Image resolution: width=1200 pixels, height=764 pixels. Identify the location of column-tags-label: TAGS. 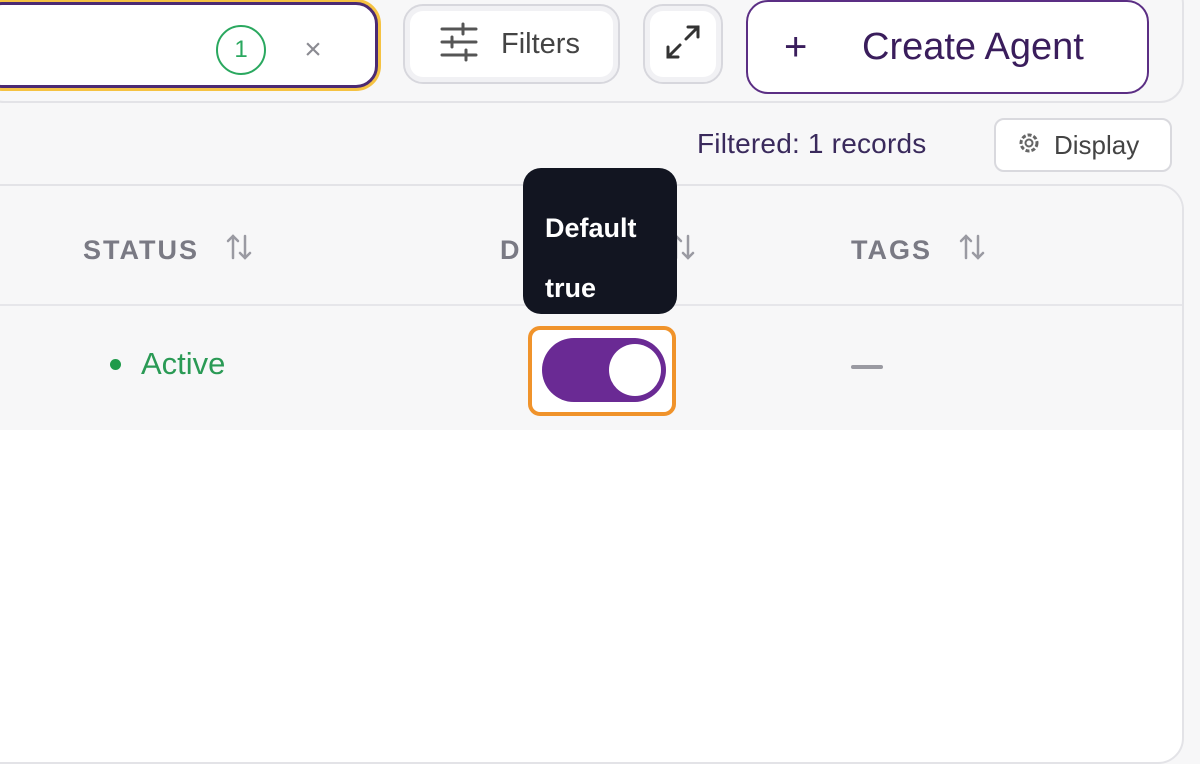
(891, 250).